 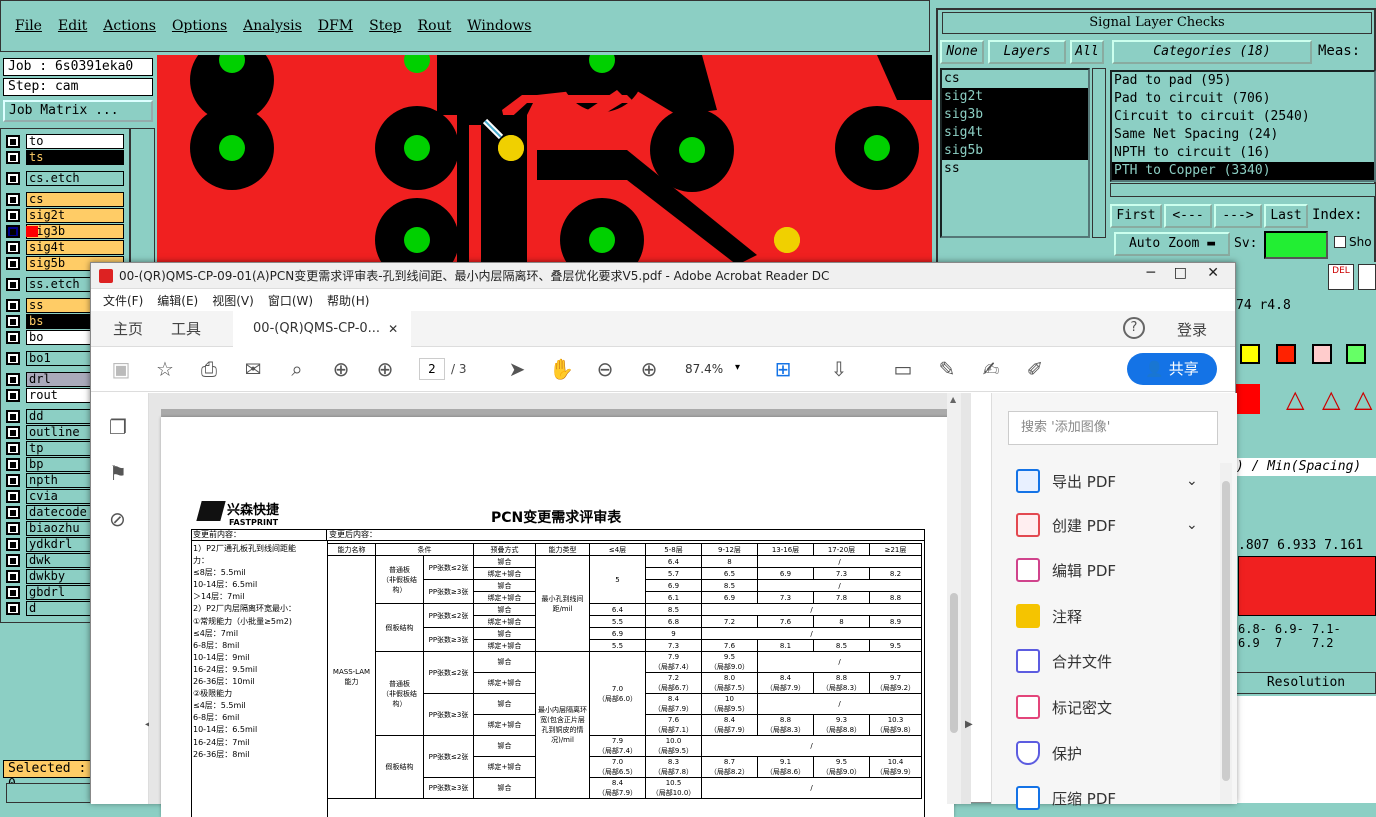 What do you see at coordinates (953, 399) in the screenshot?
I see `scroll-up-icon: ▲` at bounding box center [953, 399].